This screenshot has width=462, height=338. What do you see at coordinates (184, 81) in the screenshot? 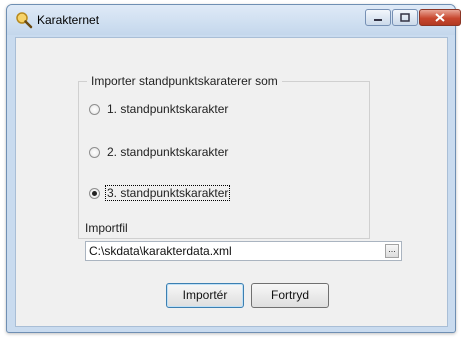
I see `group-legend: Importer standpunktskaraterer som` at bounding box center [184, 81].